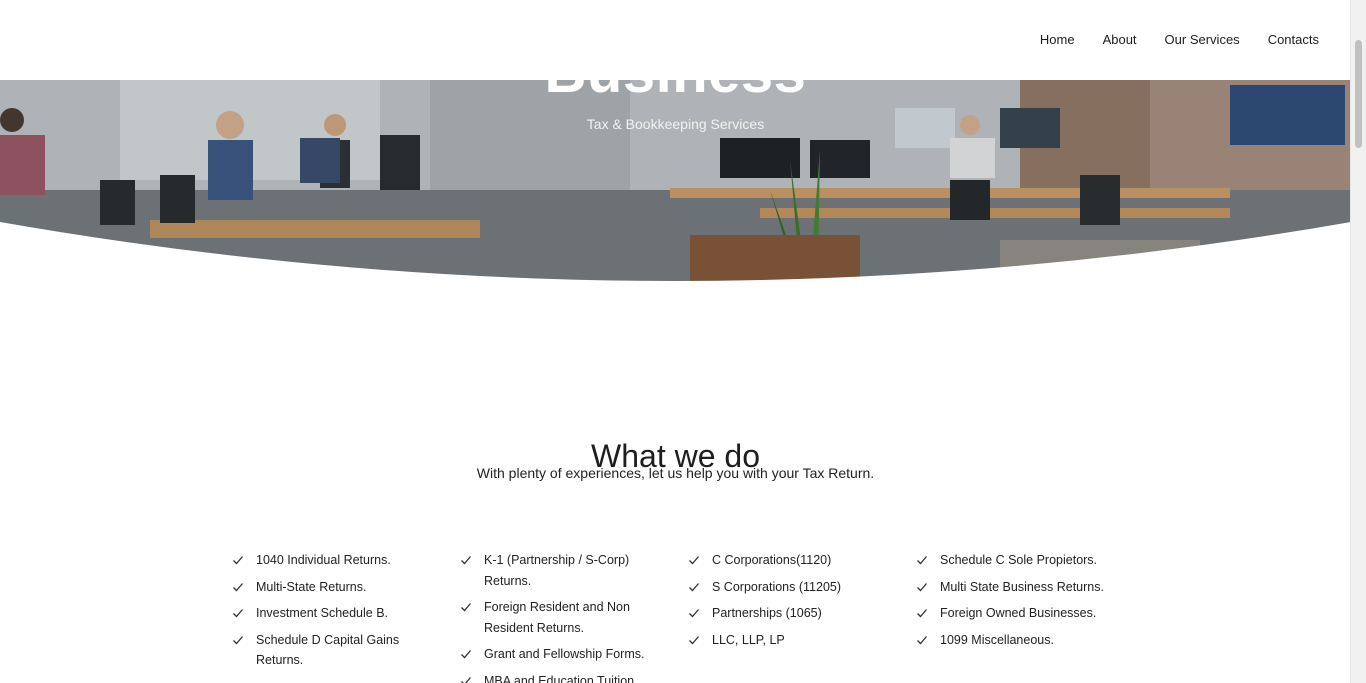  Describe the element at coordinates (322, 613) in the screenshot. I see `list-item-label: Investment Schedule B.` at that location.